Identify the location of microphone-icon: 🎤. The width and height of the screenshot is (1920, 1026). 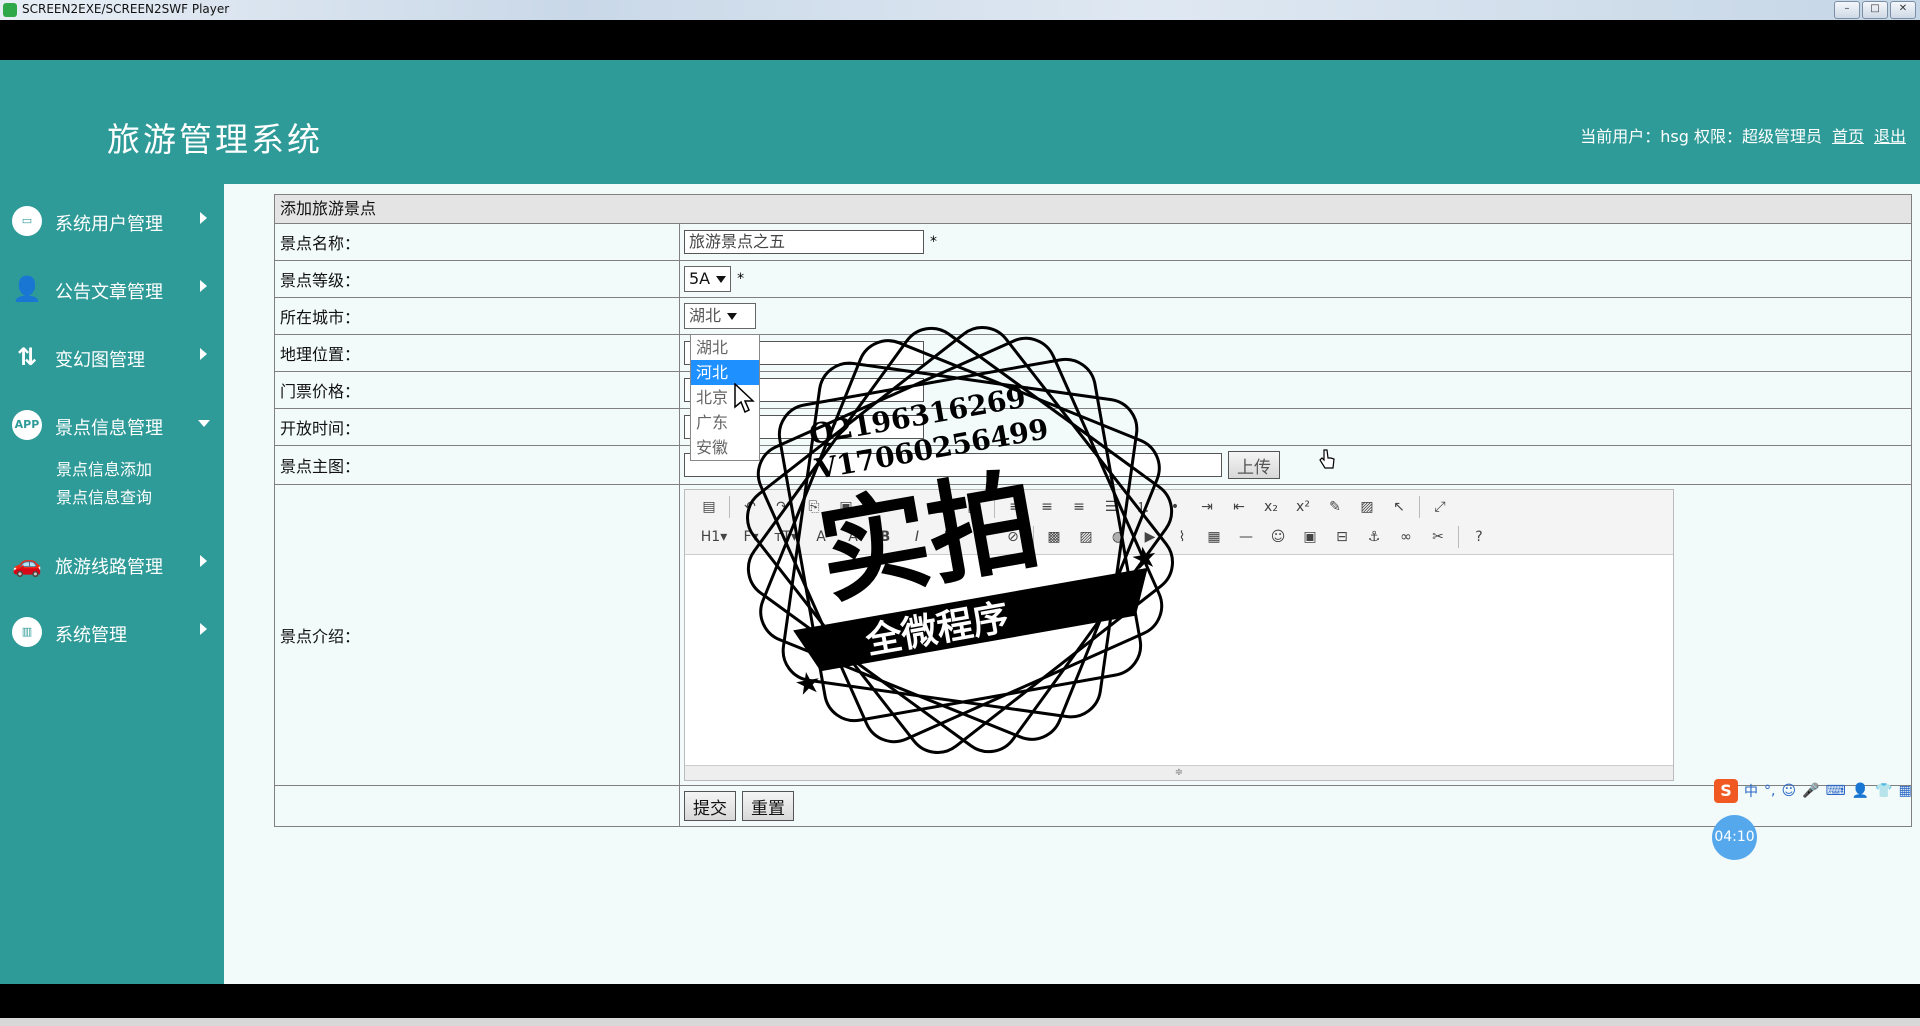
(1810, 791).